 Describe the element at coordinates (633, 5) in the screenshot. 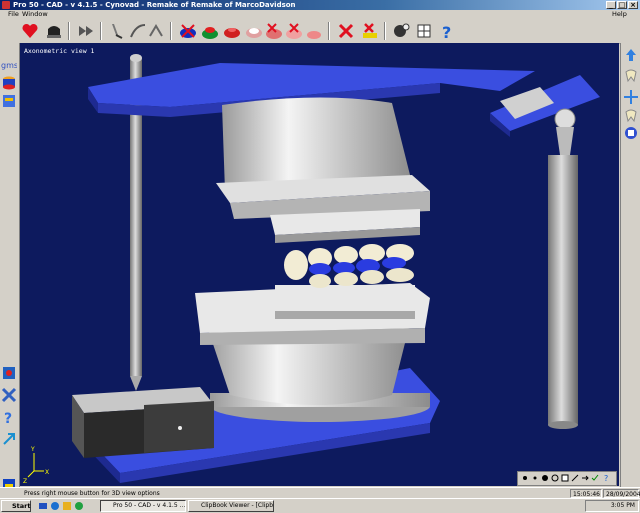

I see `close-button: ×` at that location.